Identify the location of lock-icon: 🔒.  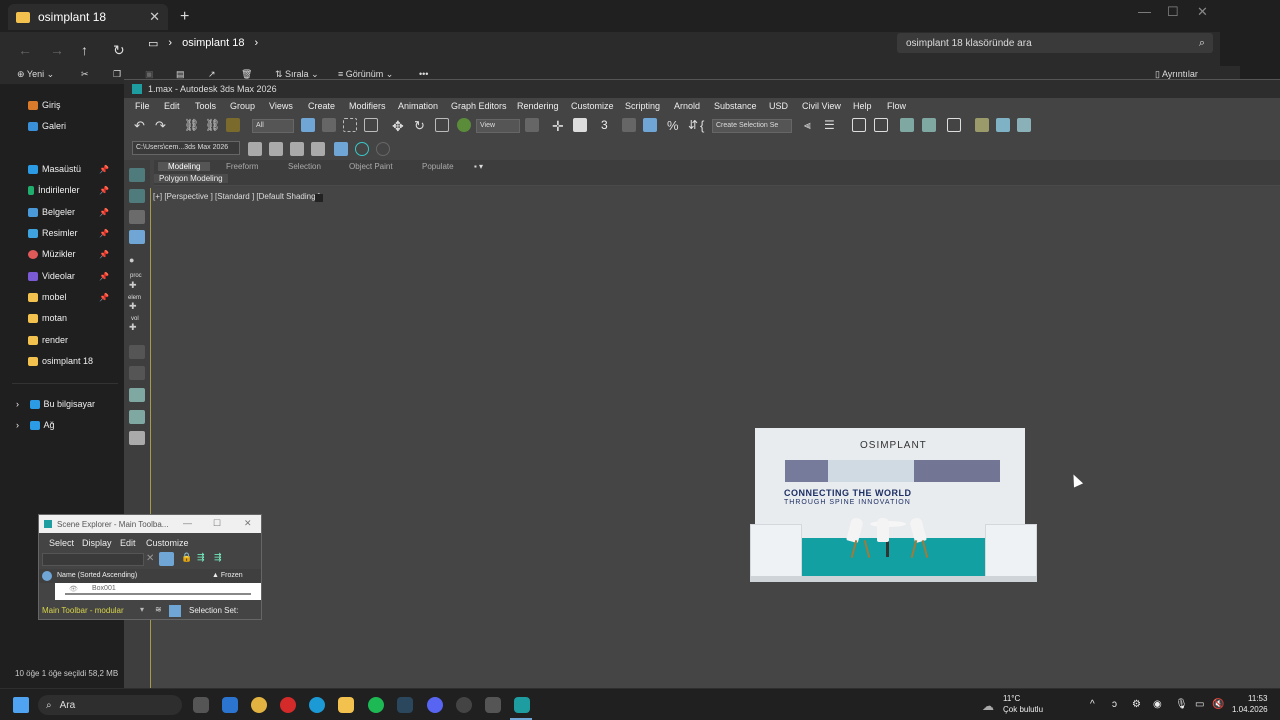
(186, 557).